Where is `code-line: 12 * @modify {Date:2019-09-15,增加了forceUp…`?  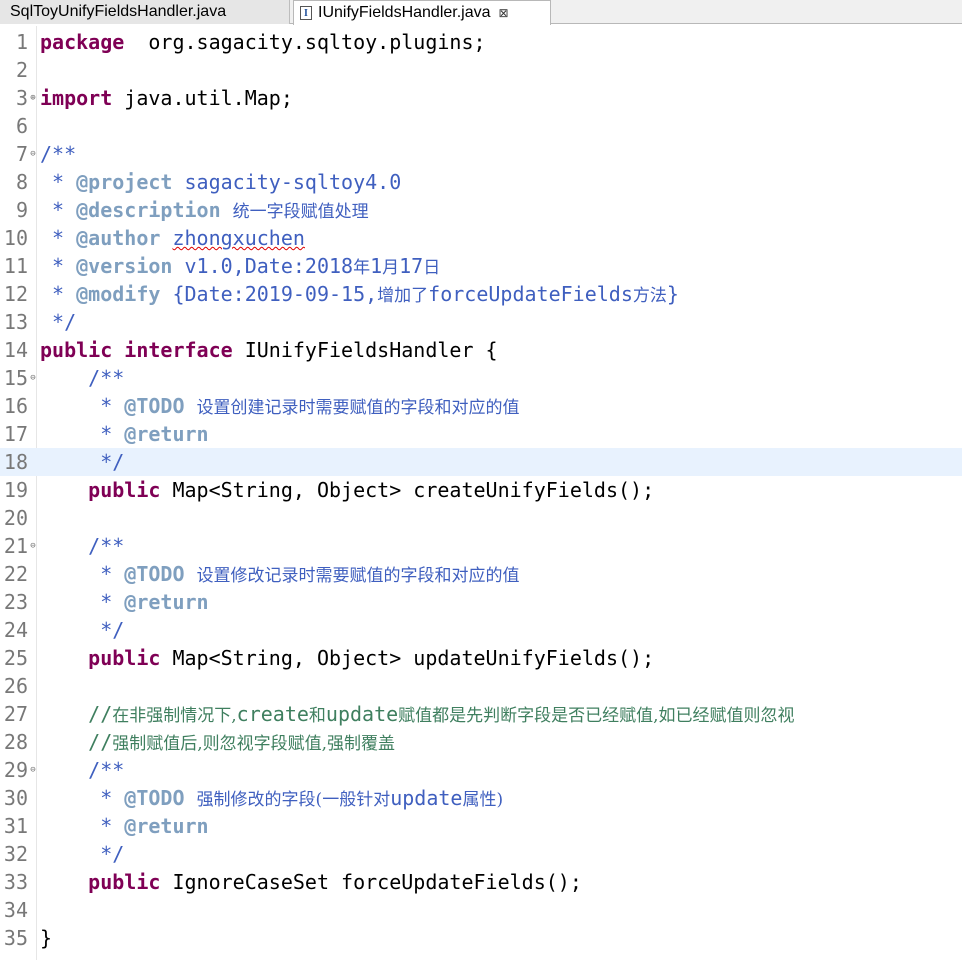 code-line: 12 * @modify {Date:2019-09-15,增加了forceUp… is located at coordinates (481, 294).